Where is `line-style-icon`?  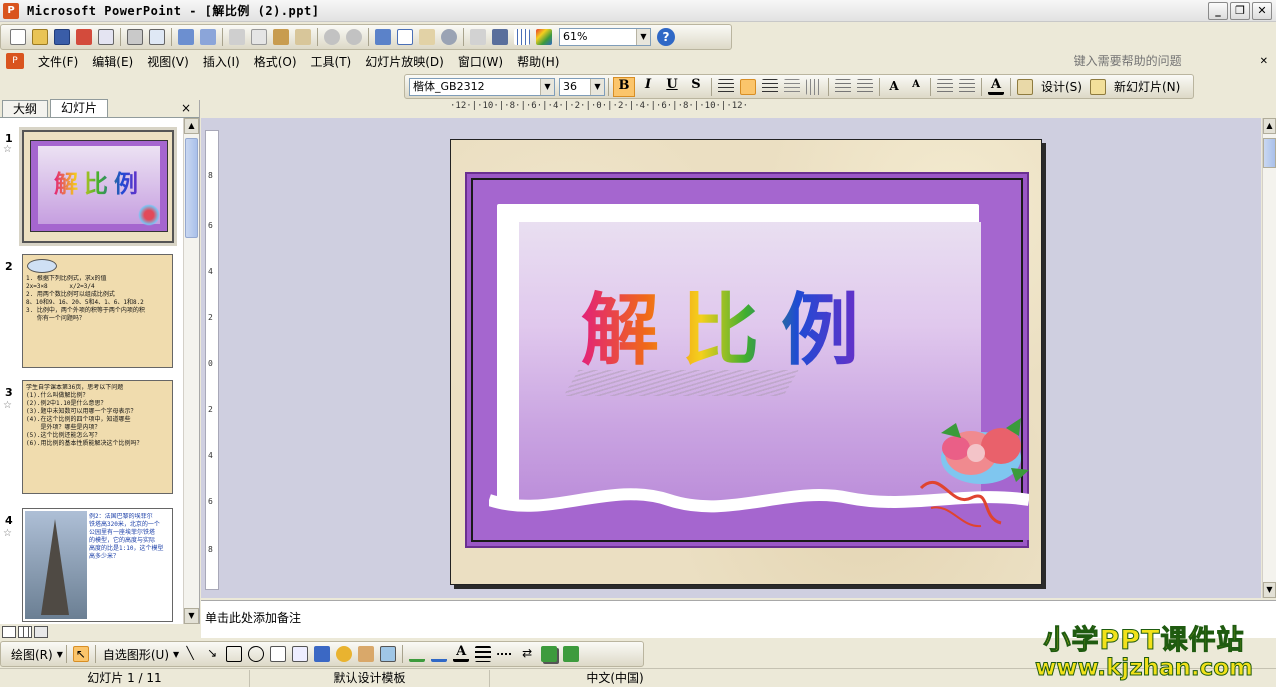
line-style-icon is located at coordinates (483, 654).